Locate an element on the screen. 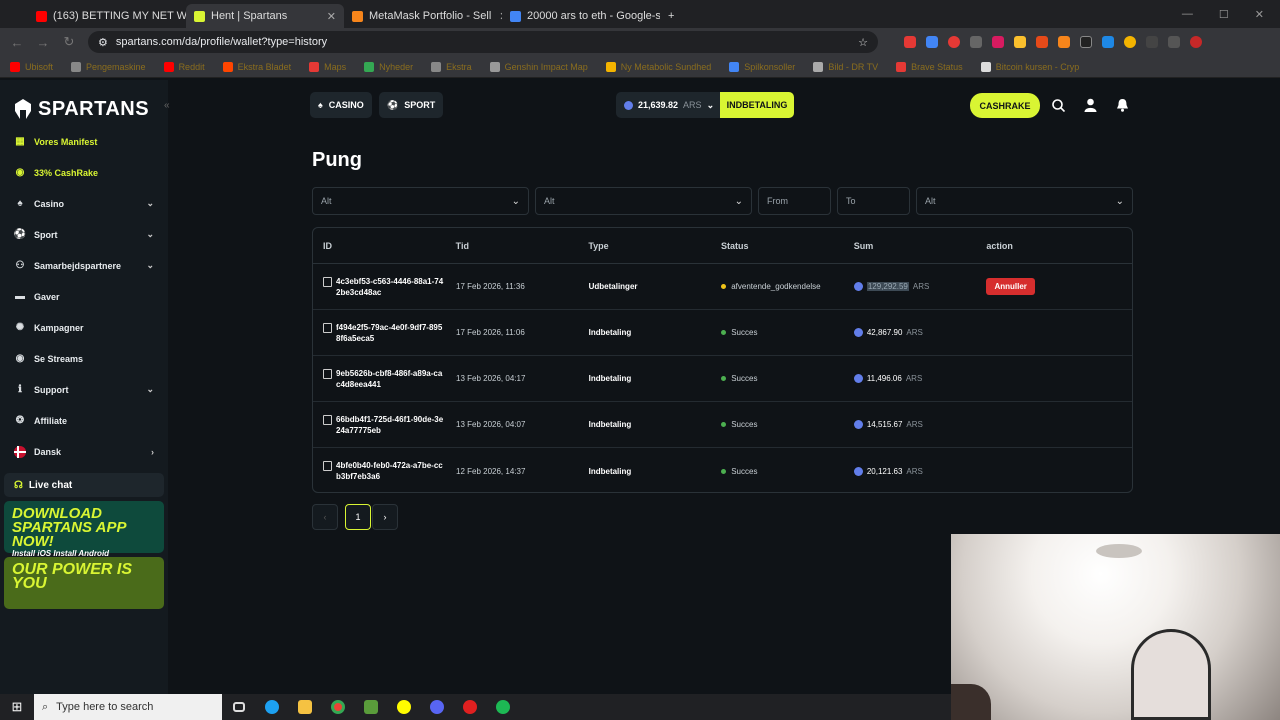 This screenshot has width=1280, height=720. windows-start-icon: ⊞ is located at coordinates (17, 707).